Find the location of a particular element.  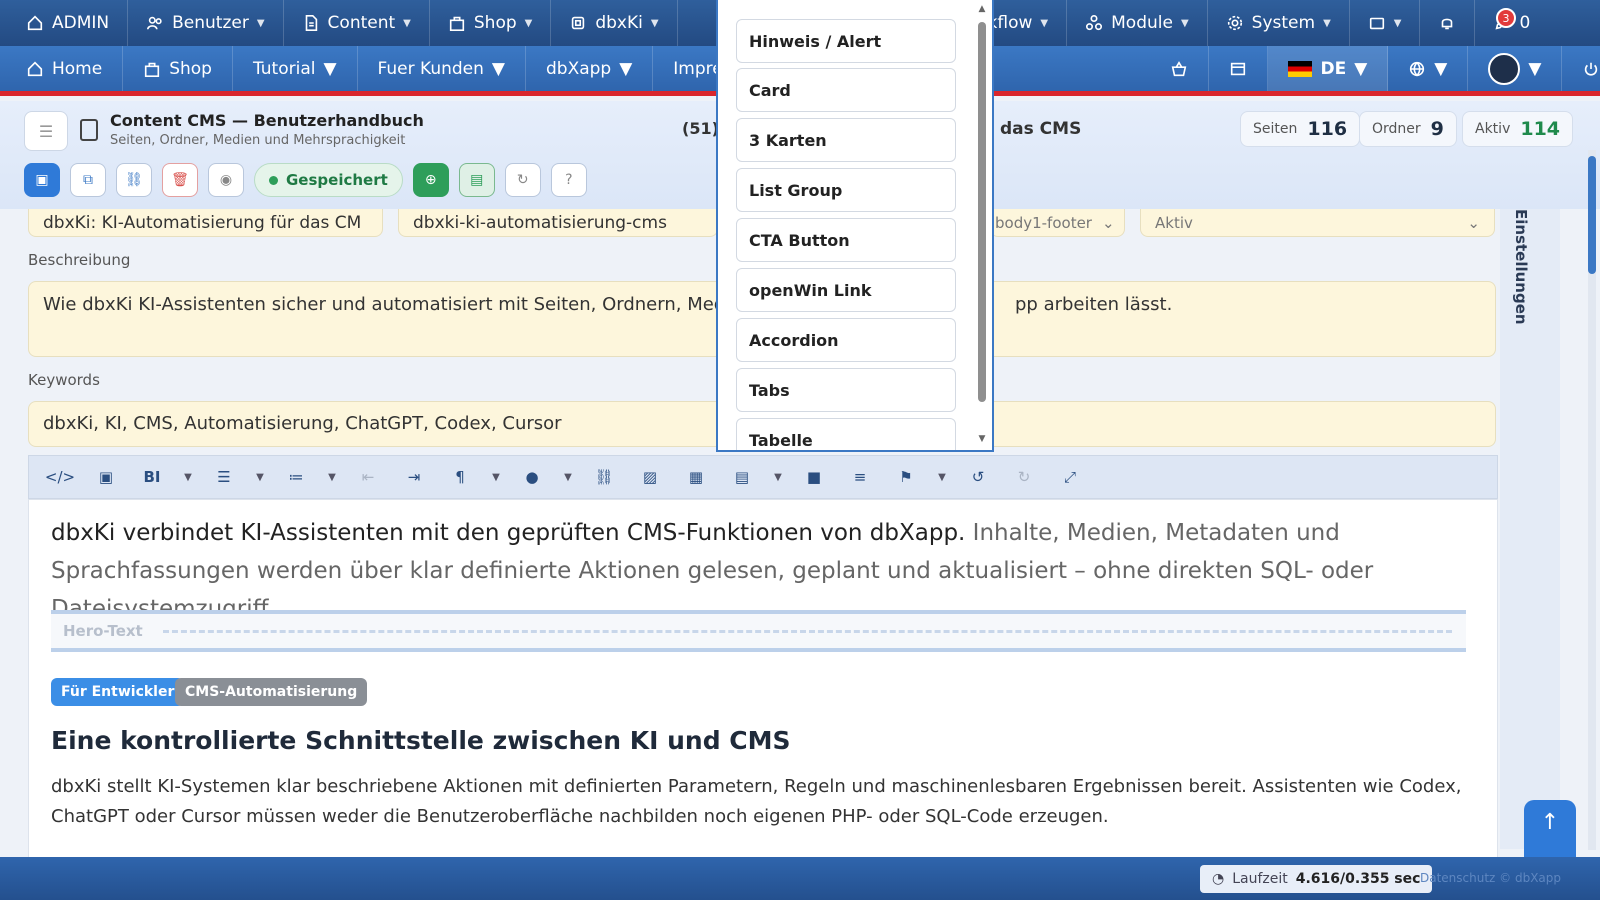

settings-sidebar: Einstellungen is located at coordinates (1530, 529).